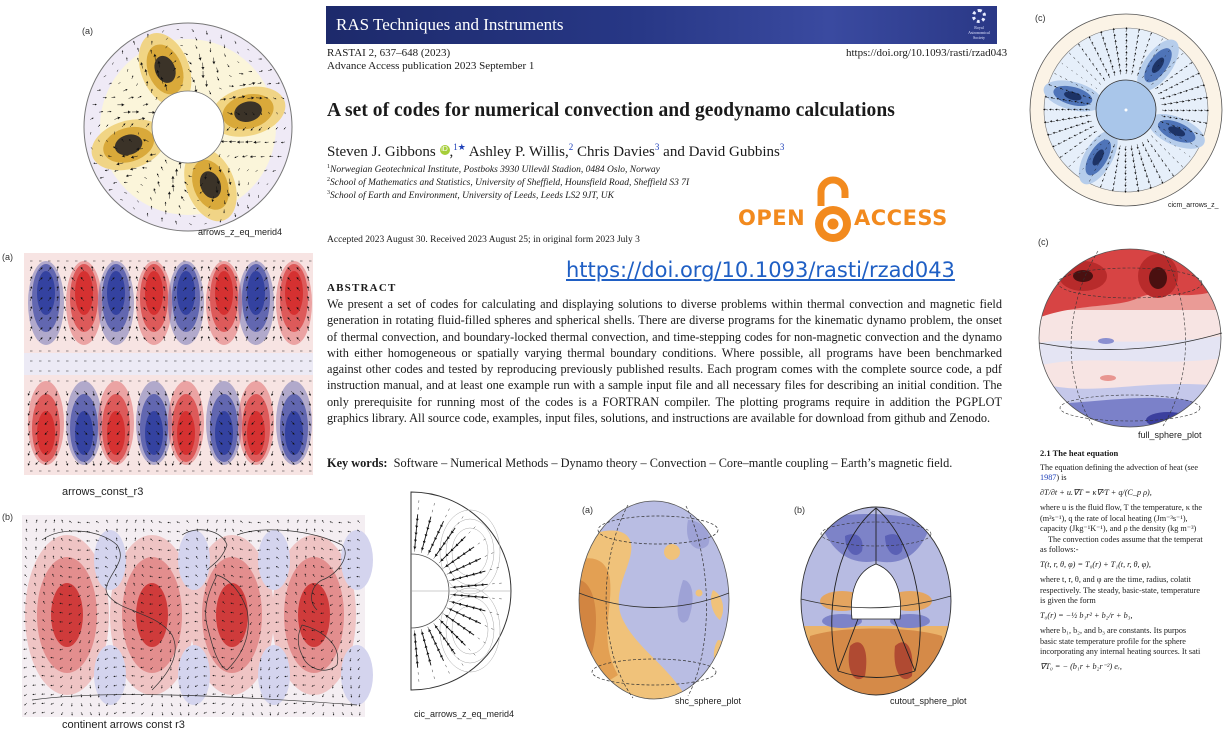  I want to click on figure-panel-label: (c), so click(1043, 242).